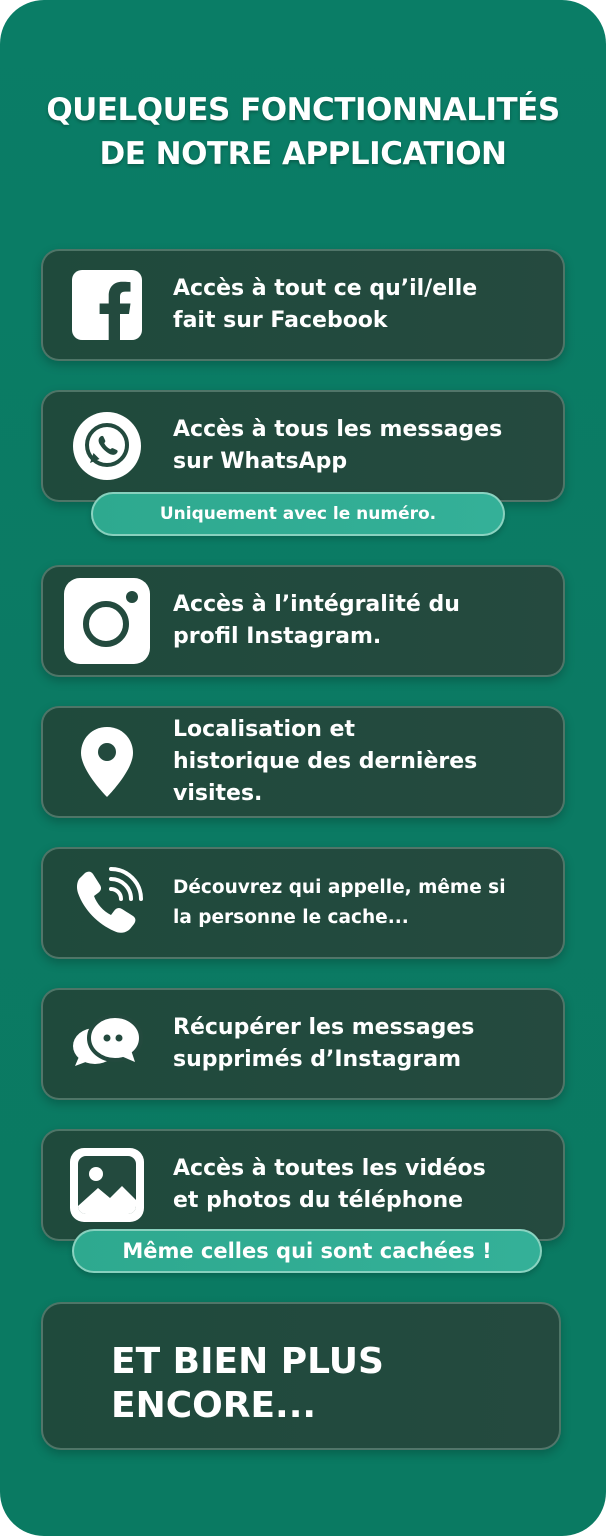 The width and height of the screenshot is (606, 1536). Describe the element at coordinates (107, 305) in the screenshot. I see `facebook-icon` at that location.